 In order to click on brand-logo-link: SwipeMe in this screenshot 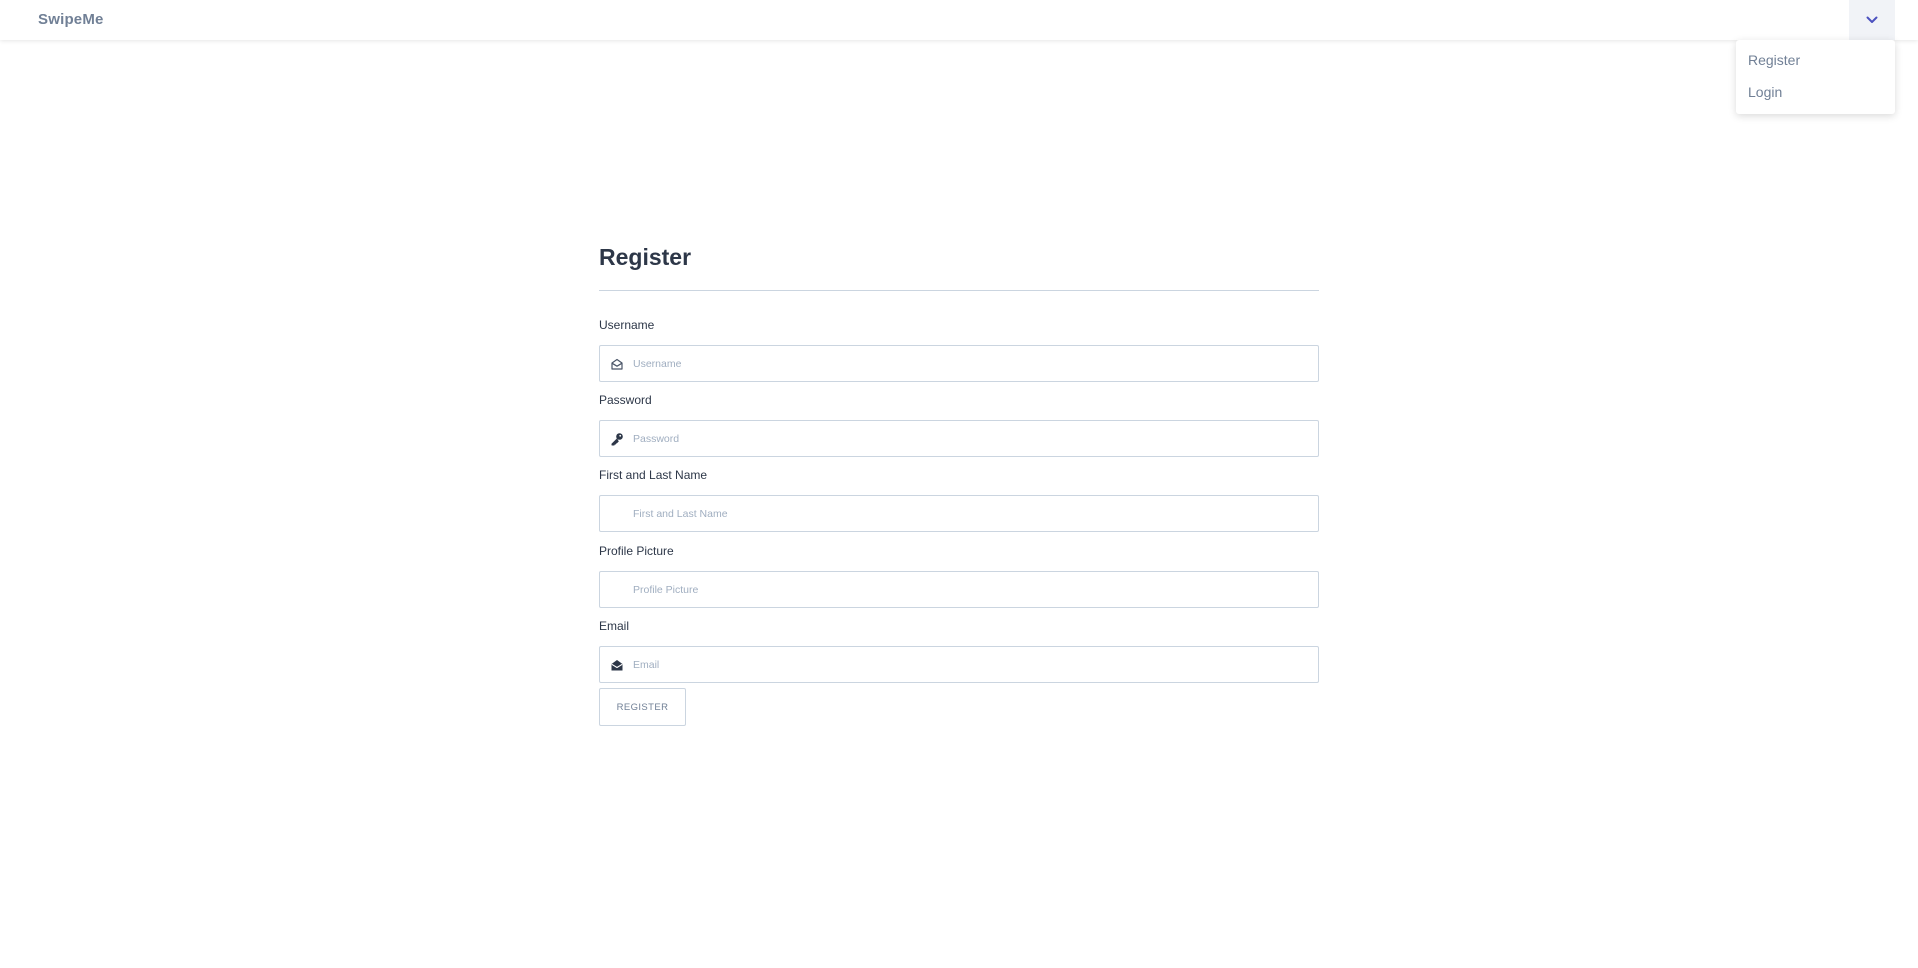, I will do `click(71, 19)`.